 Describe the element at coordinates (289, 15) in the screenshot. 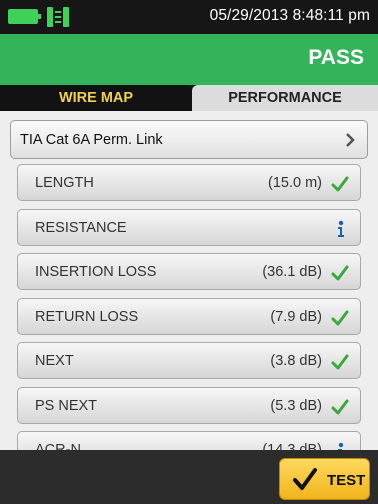

I see `date-time: 05/29/2013 8:48:11 pm` at that location.